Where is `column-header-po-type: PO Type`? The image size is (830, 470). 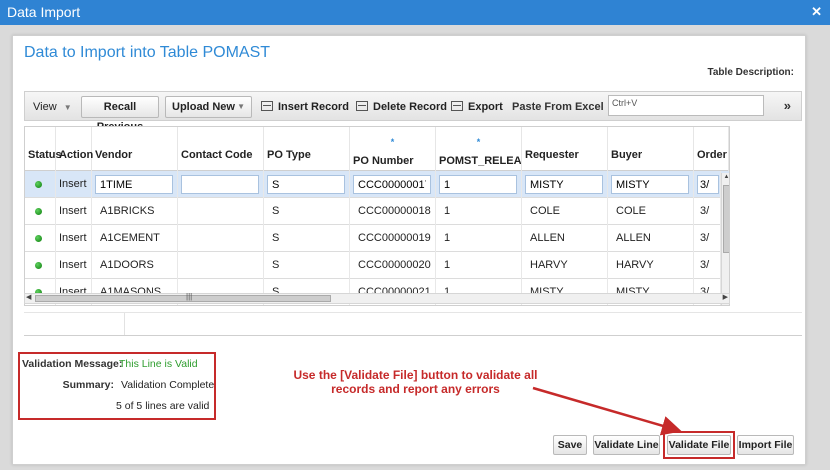
column-header-po-type: PO Type is located at coordinates (307, 149).